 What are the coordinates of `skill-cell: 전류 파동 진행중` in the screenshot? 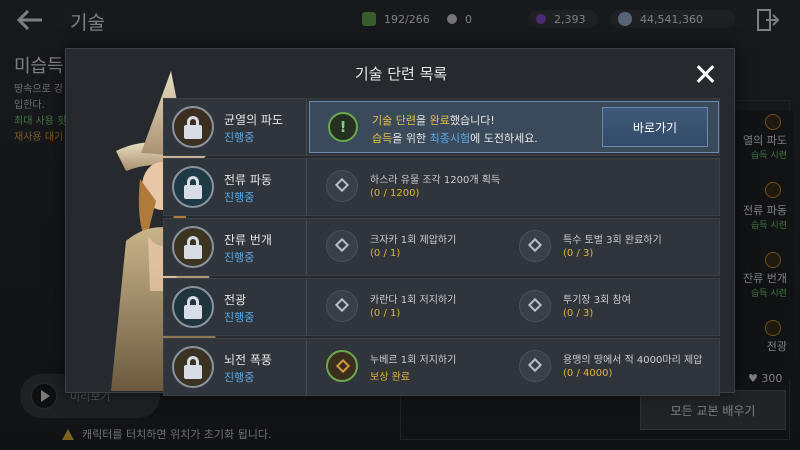 It's located at (235, 187).